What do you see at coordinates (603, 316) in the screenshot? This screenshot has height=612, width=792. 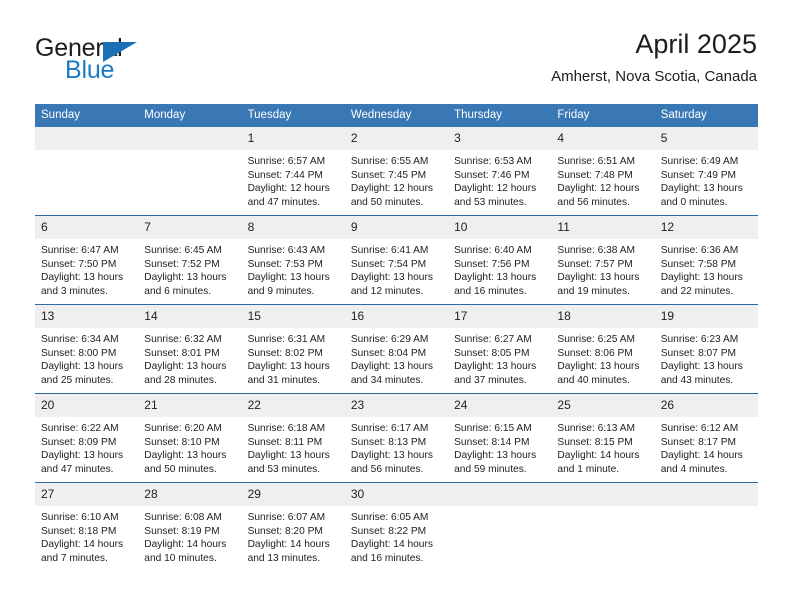 I see `day-number: 18` at bounding box center [603, 316].